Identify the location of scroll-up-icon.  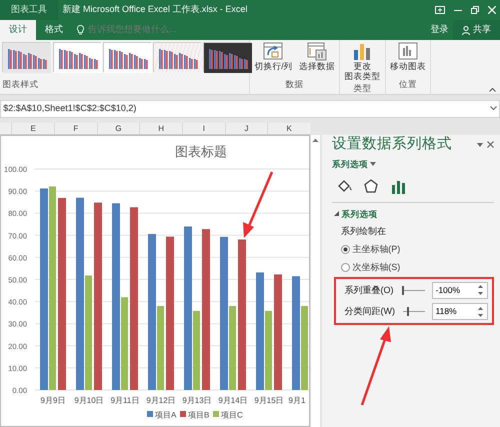
(315, 140).